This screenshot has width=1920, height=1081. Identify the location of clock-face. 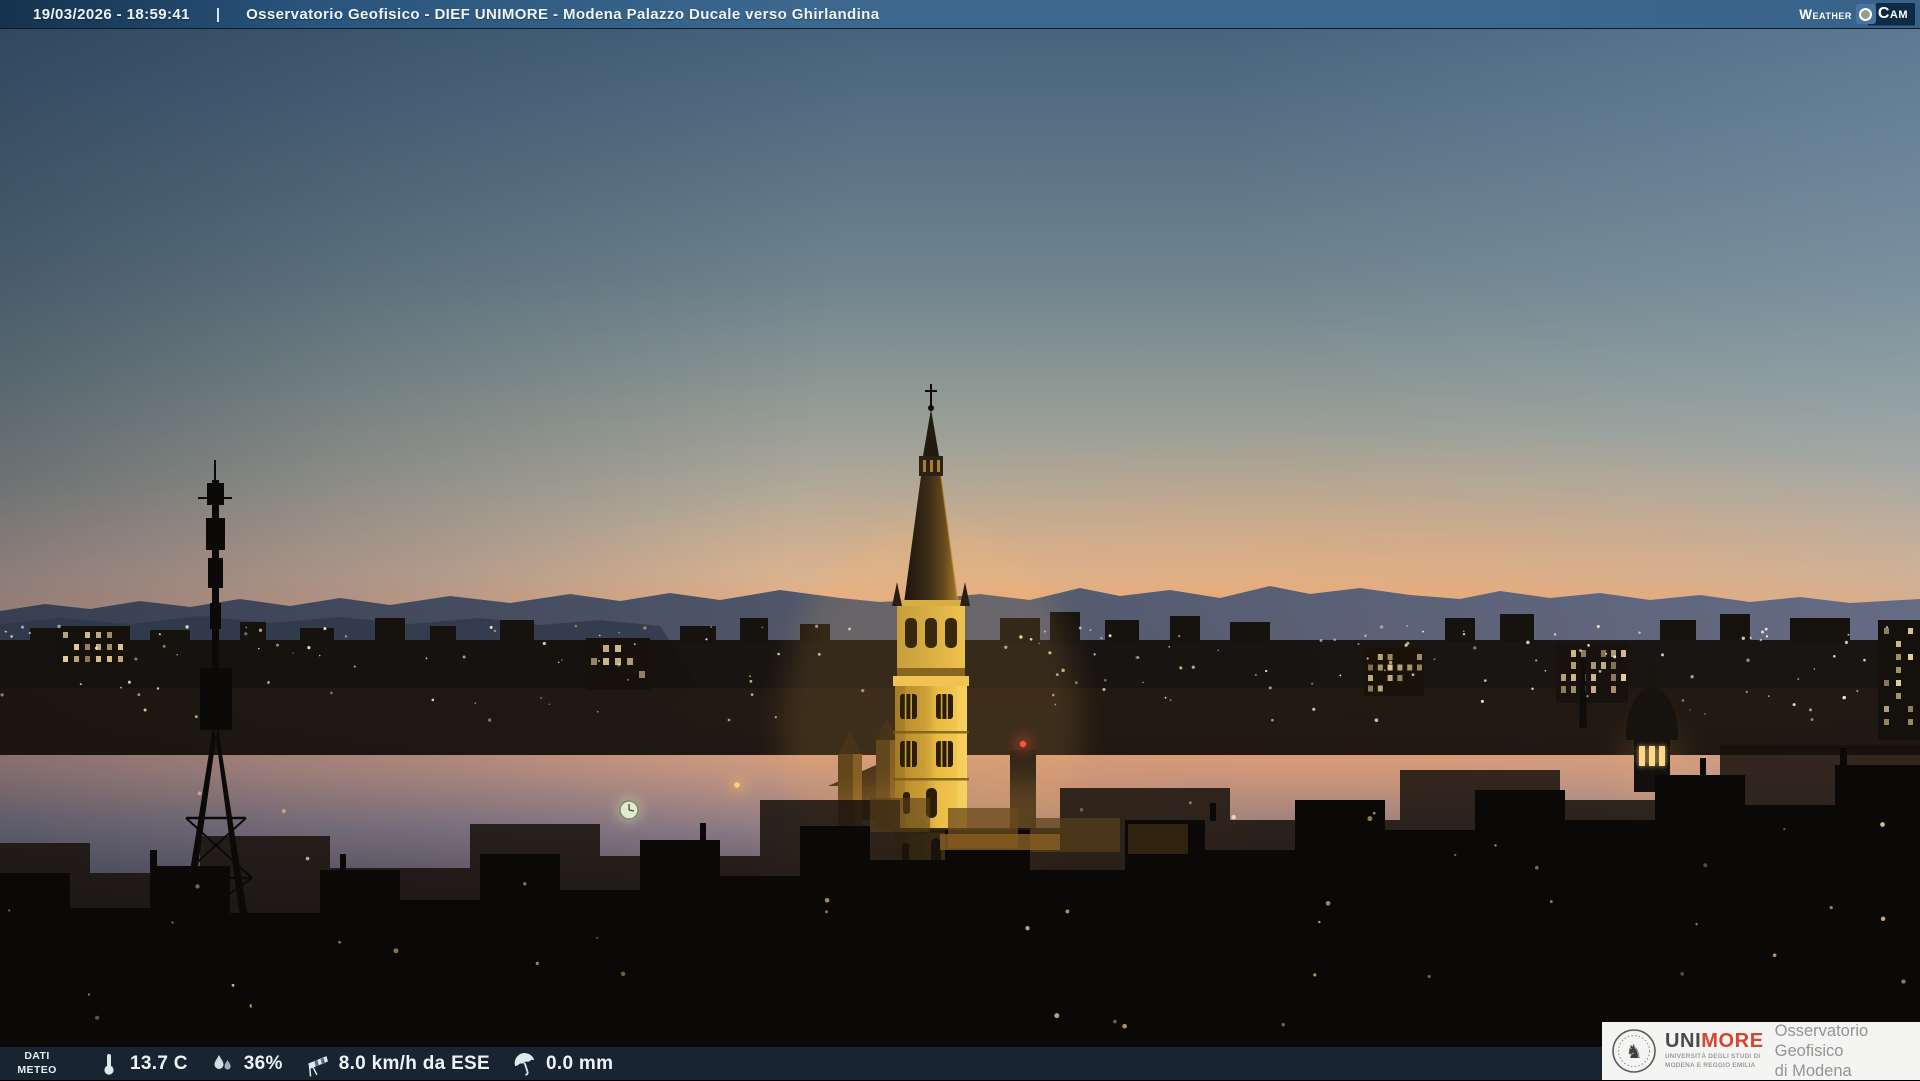
(629, 810).